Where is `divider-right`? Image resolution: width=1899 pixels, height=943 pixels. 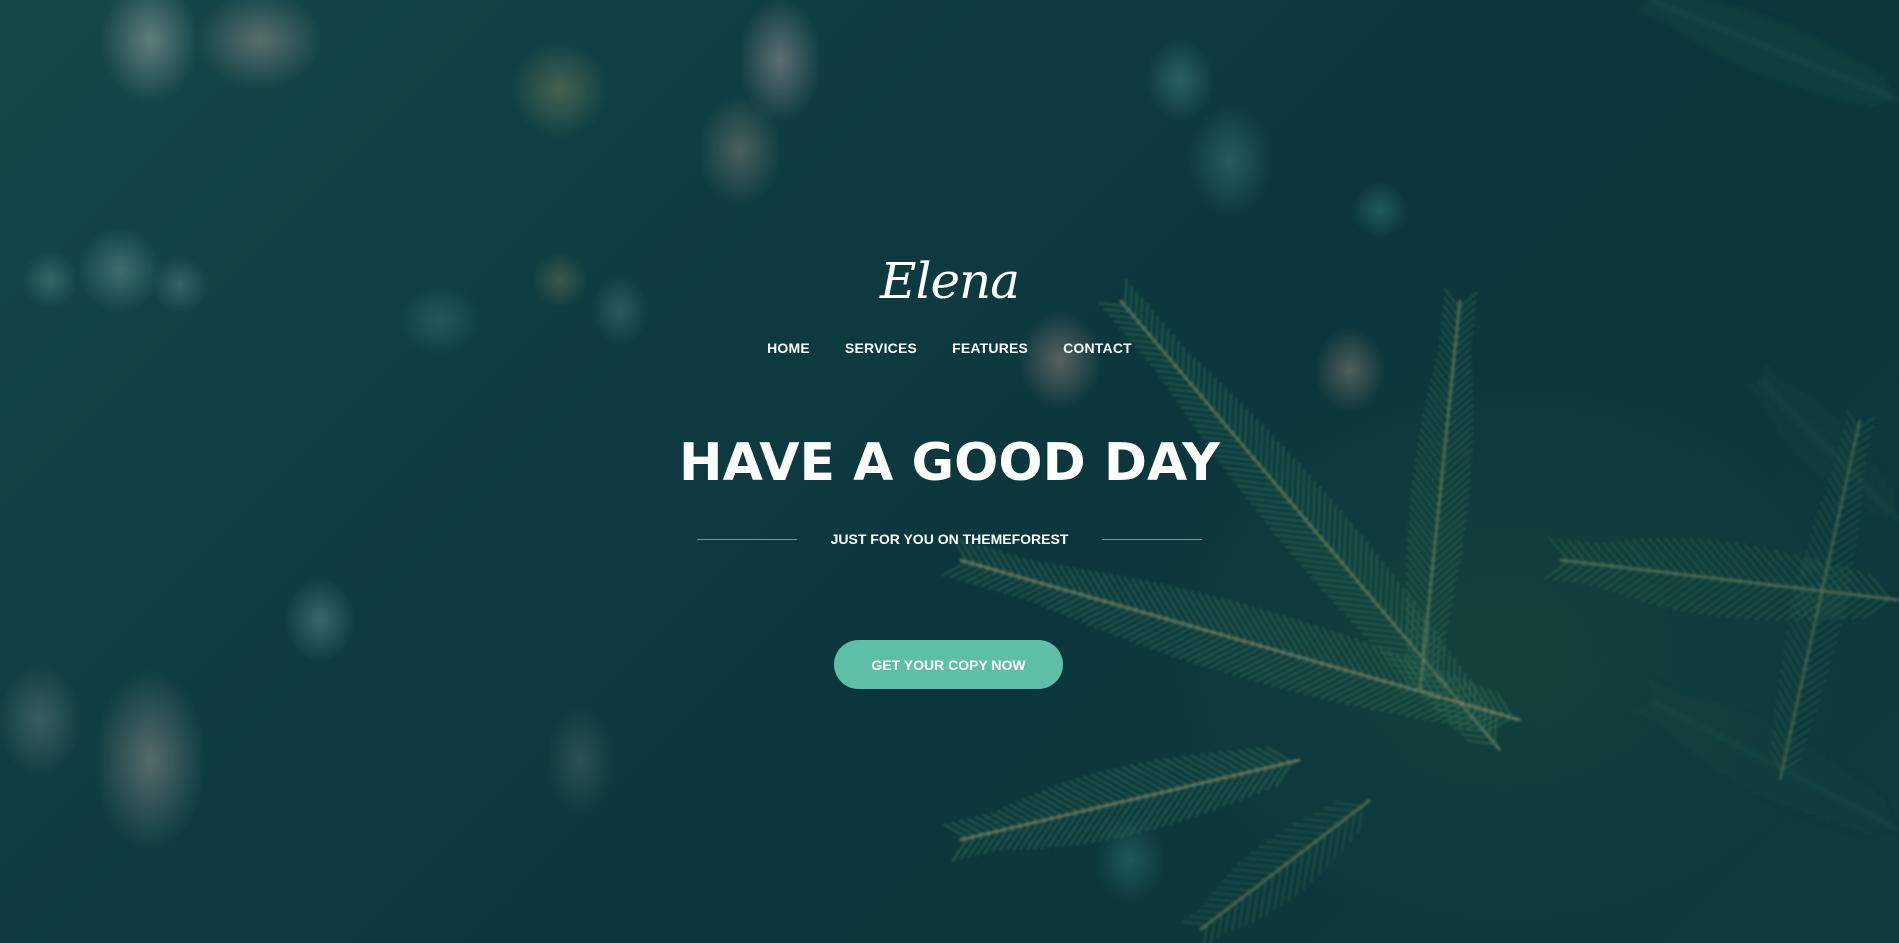
divider-right is located at coordinates (1152, 539).